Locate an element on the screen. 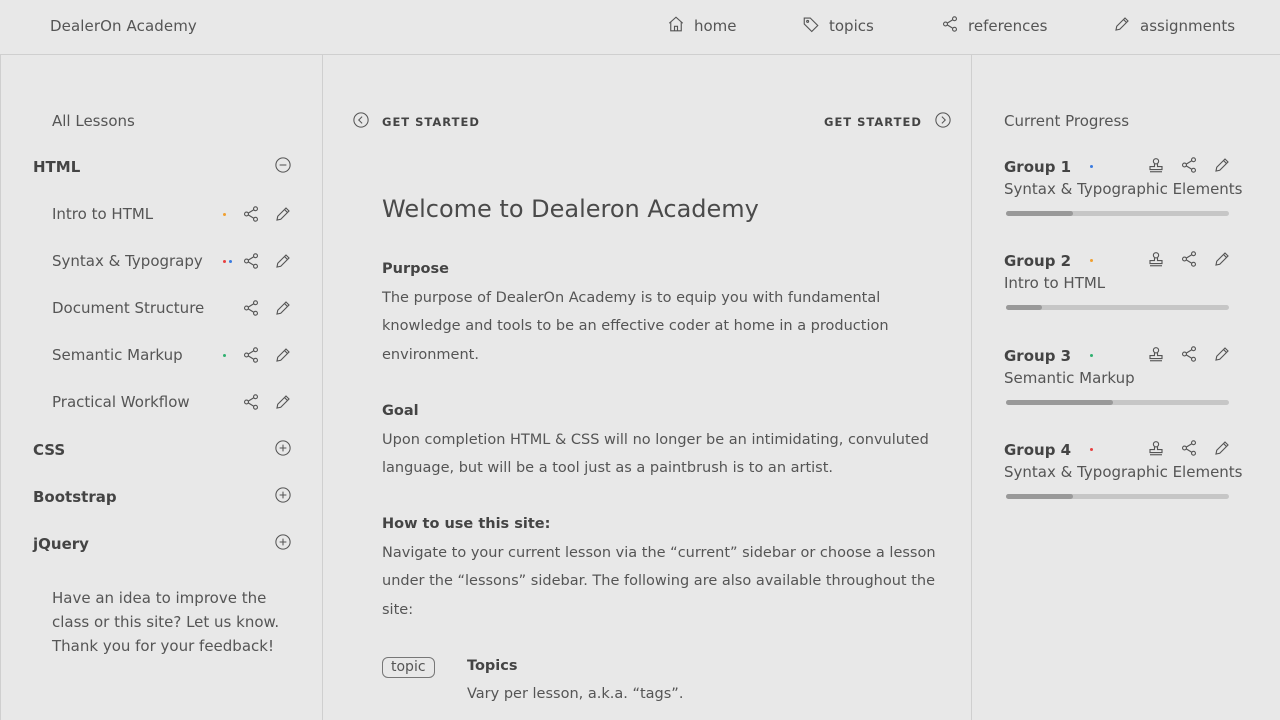 Image resolution: width=1280 pixels, height=720 pixels. topics-text: Vary per lesson, a.k.a. “tags”. is located at coordinates (575, 694).